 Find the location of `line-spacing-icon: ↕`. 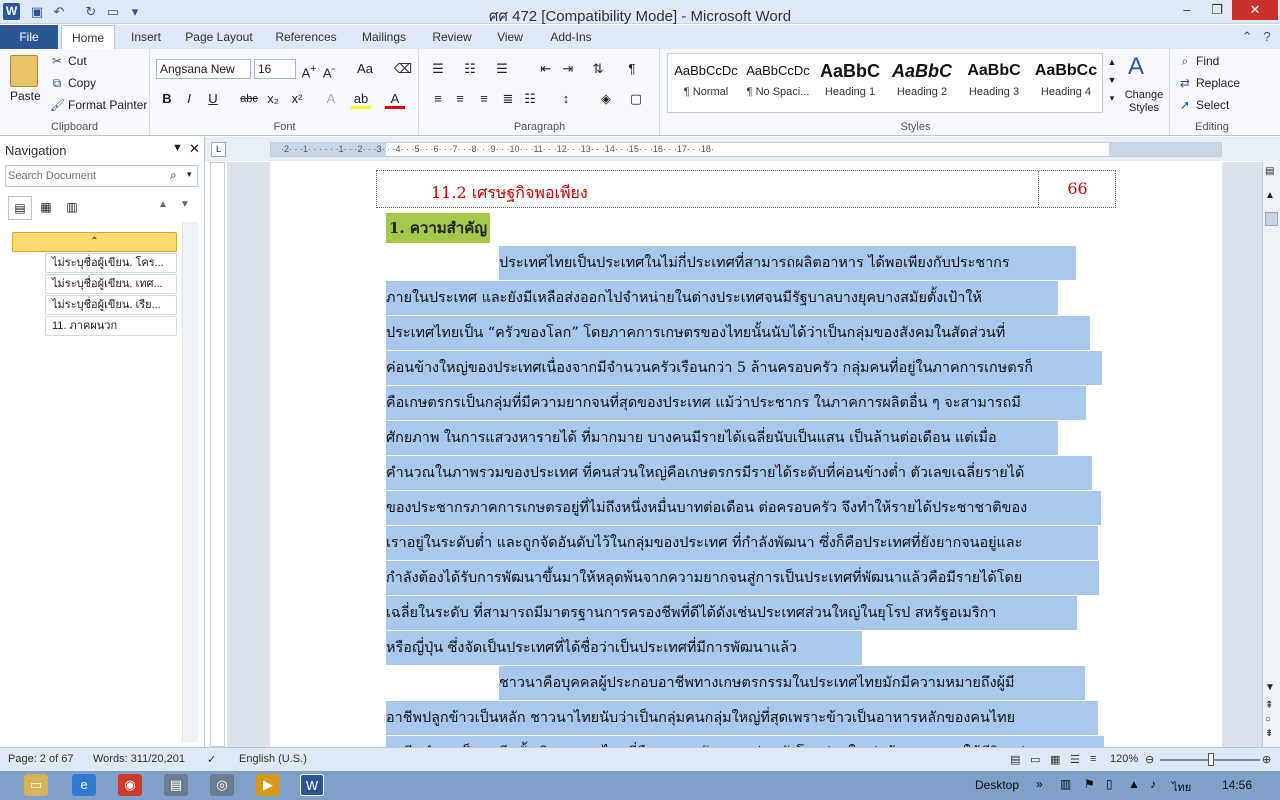

line-spacing-icon: ↕ is located at coordinates (566, 99).